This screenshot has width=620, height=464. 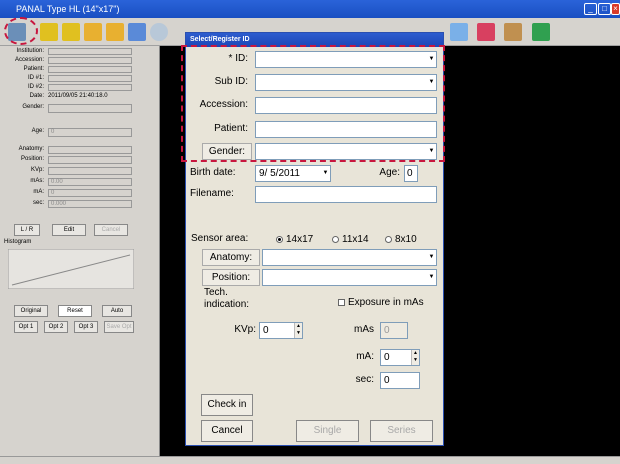 What do you see at coordinates (281, 330) in the screenshot?
I see `kvp-stepper: 0 ▲ ▼` at bounding box center [281, 330].